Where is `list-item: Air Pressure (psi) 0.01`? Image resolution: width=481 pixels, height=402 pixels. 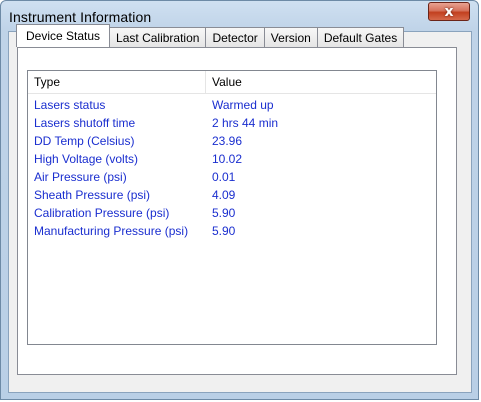
list-item: Air Pressure (psi) 0.01 is located at coordinates (232, 177).